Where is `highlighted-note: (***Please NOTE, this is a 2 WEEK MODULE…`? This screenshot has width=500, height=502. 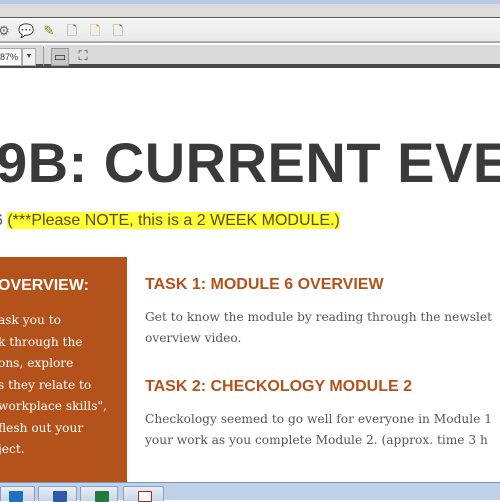
highlighted-note: (***Please NOTE, this is a 2 WEEK MODULE… is located at coordinates (173, 220).